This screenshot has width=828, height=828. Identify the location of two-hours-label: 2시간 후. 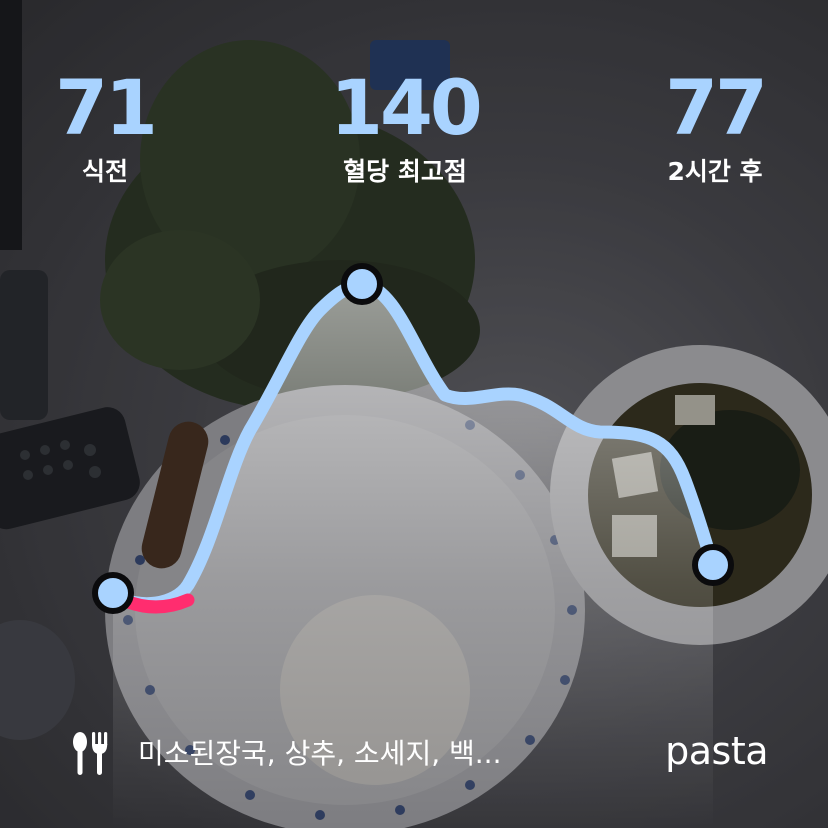
(715, 171).